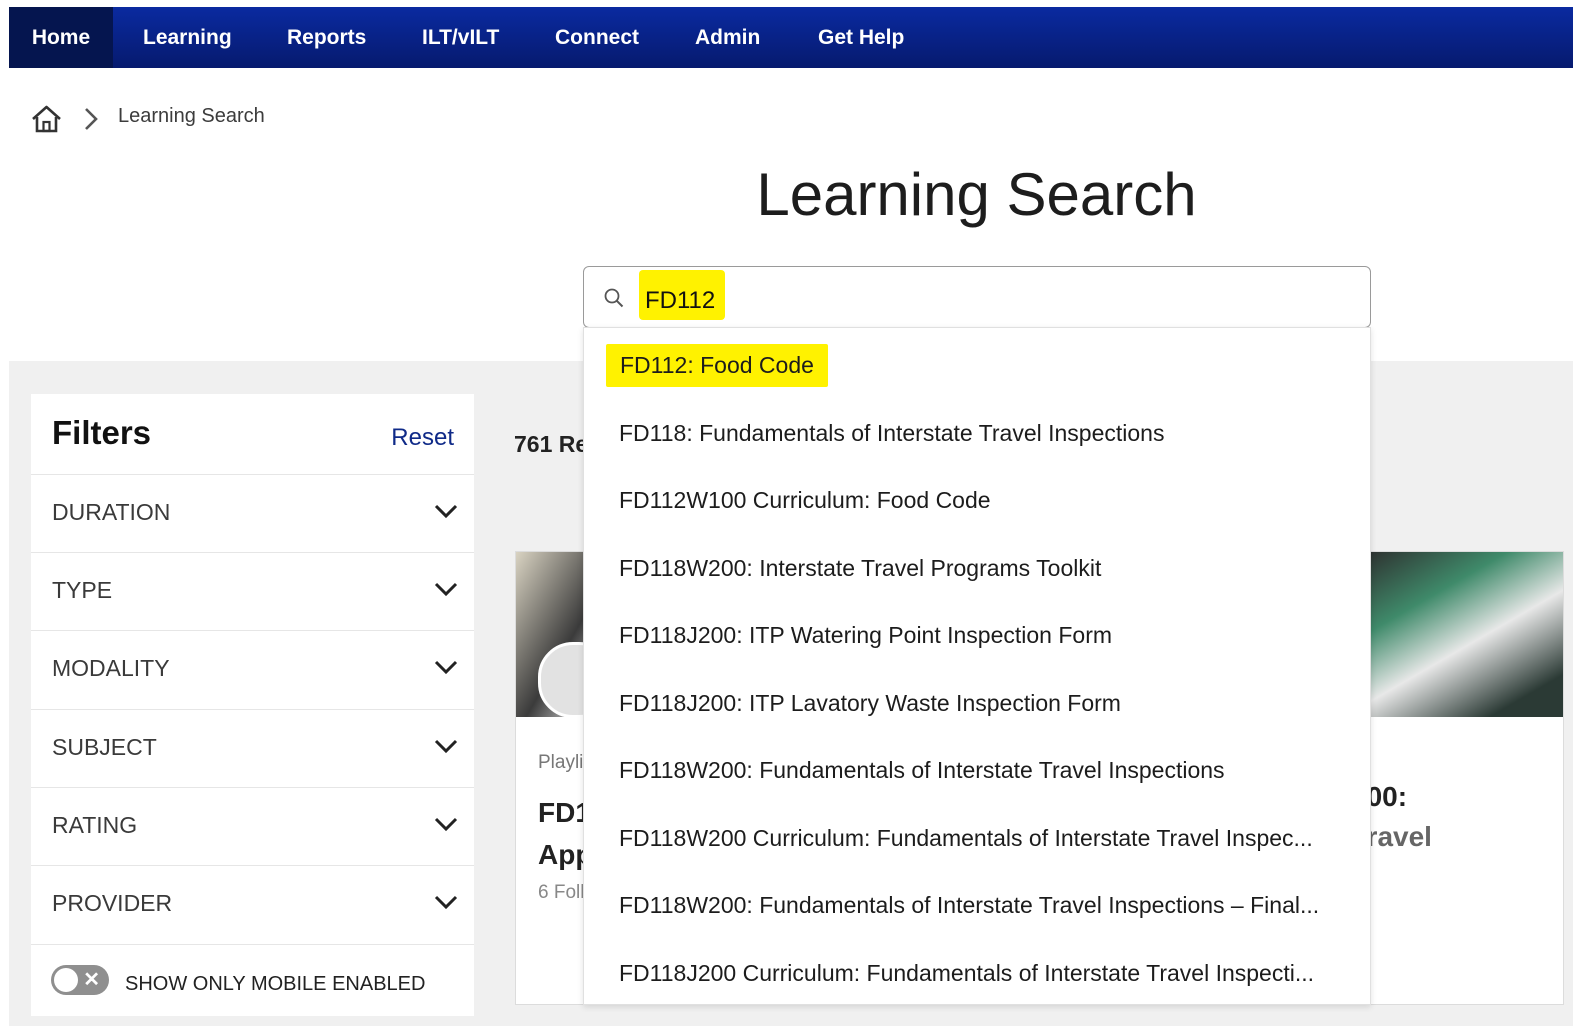 Image resolution: width=1573 pixels, height=1026 pixels. What do you see at coordinates (252, 748) in the screenshot?
I see `filter-subject: SUBJECT` at bounding box center [252, 748].